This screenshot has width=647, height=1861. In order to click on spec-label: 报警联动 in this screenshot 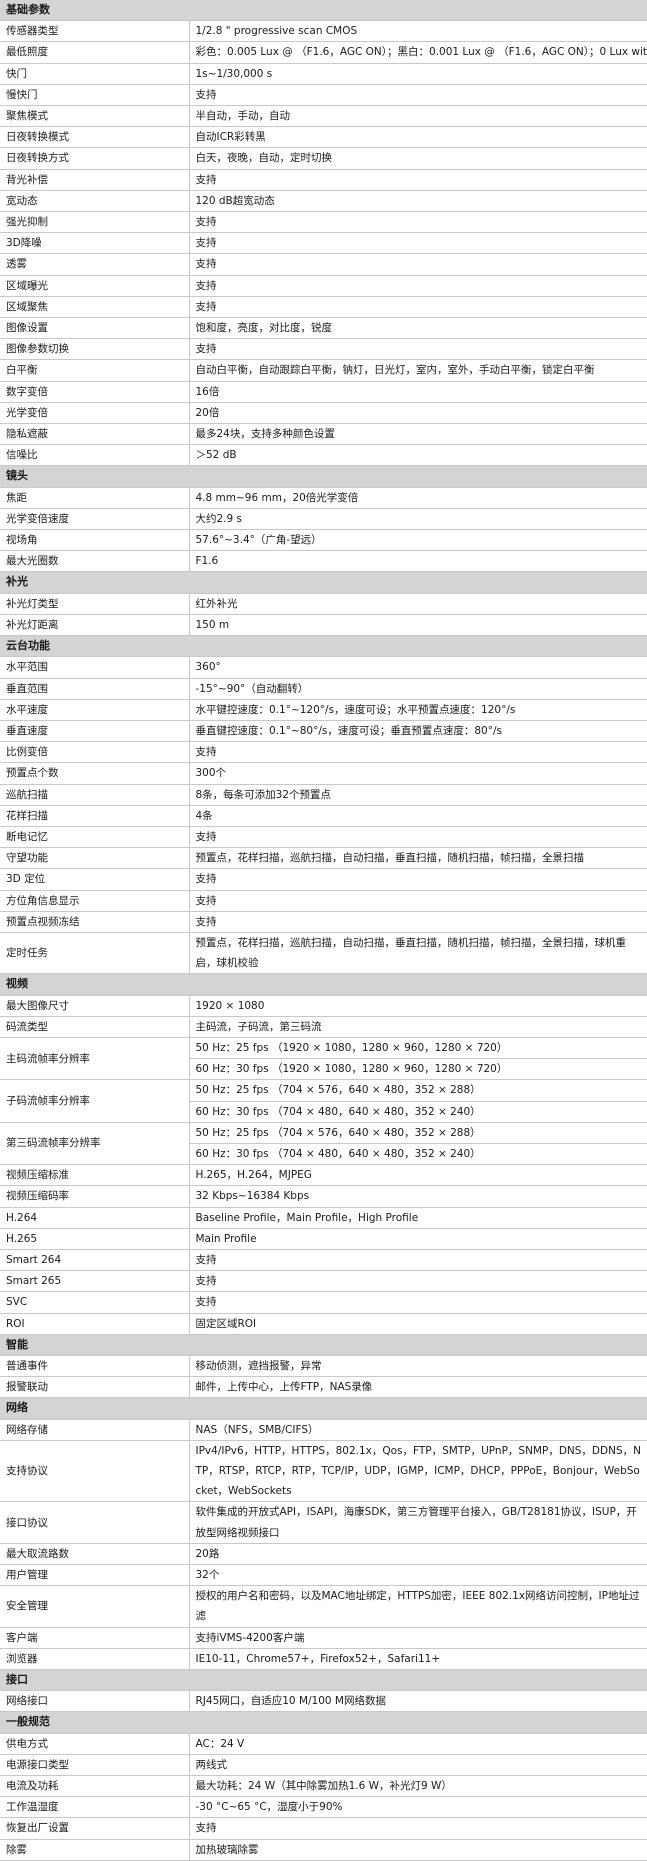, I will do `click(95, 1387)`.